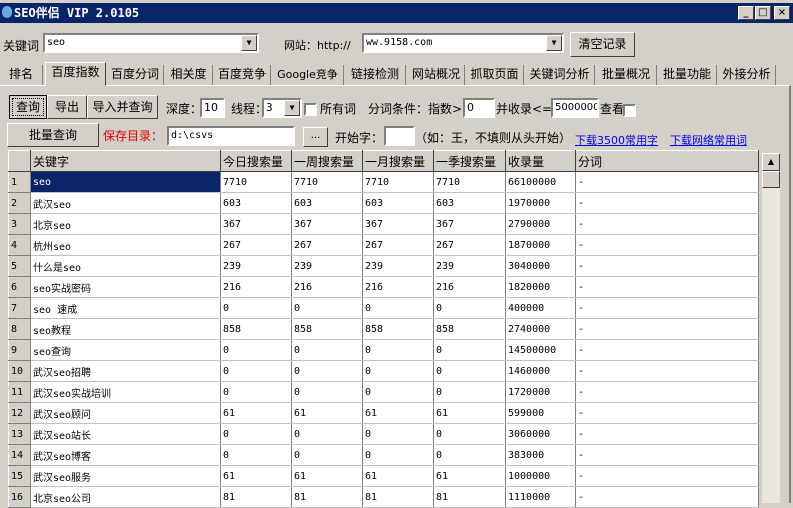  Describe the element at coordinates (540, 308) in the screenshot. I see `table-cell: 400000` at that location.